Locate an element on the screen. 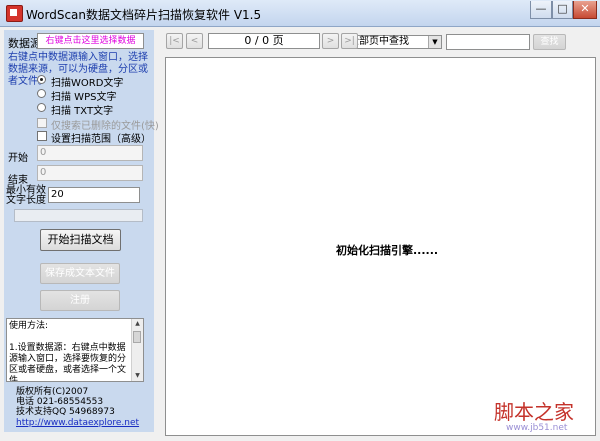 The height and width of the screenshot is (441, 600). next-page-icon: > is located at coordinates (330, 41).